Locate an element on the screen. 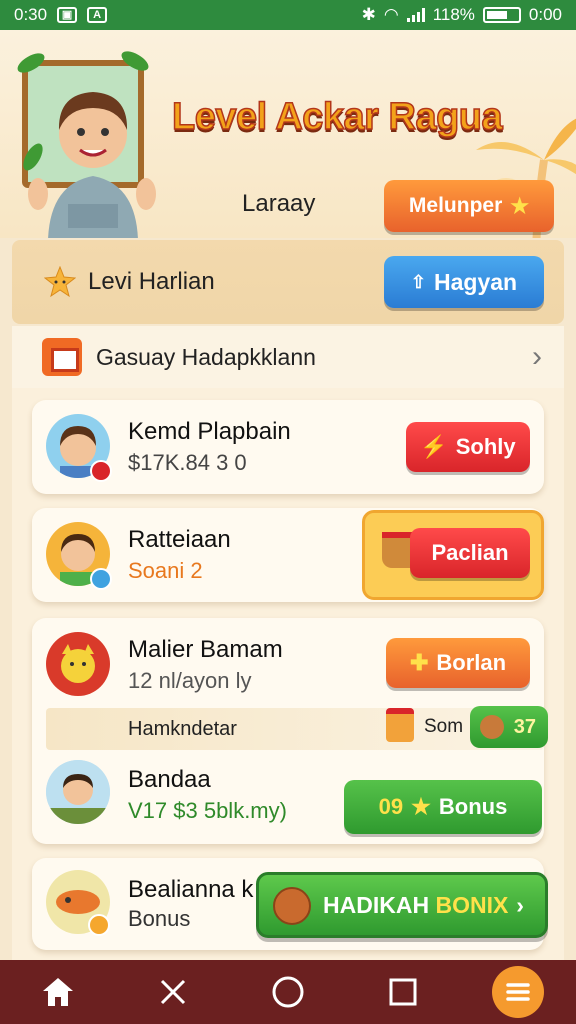 This screenshot has height=1024, width=576. acorn-icon is located at coordinates (292, 906).